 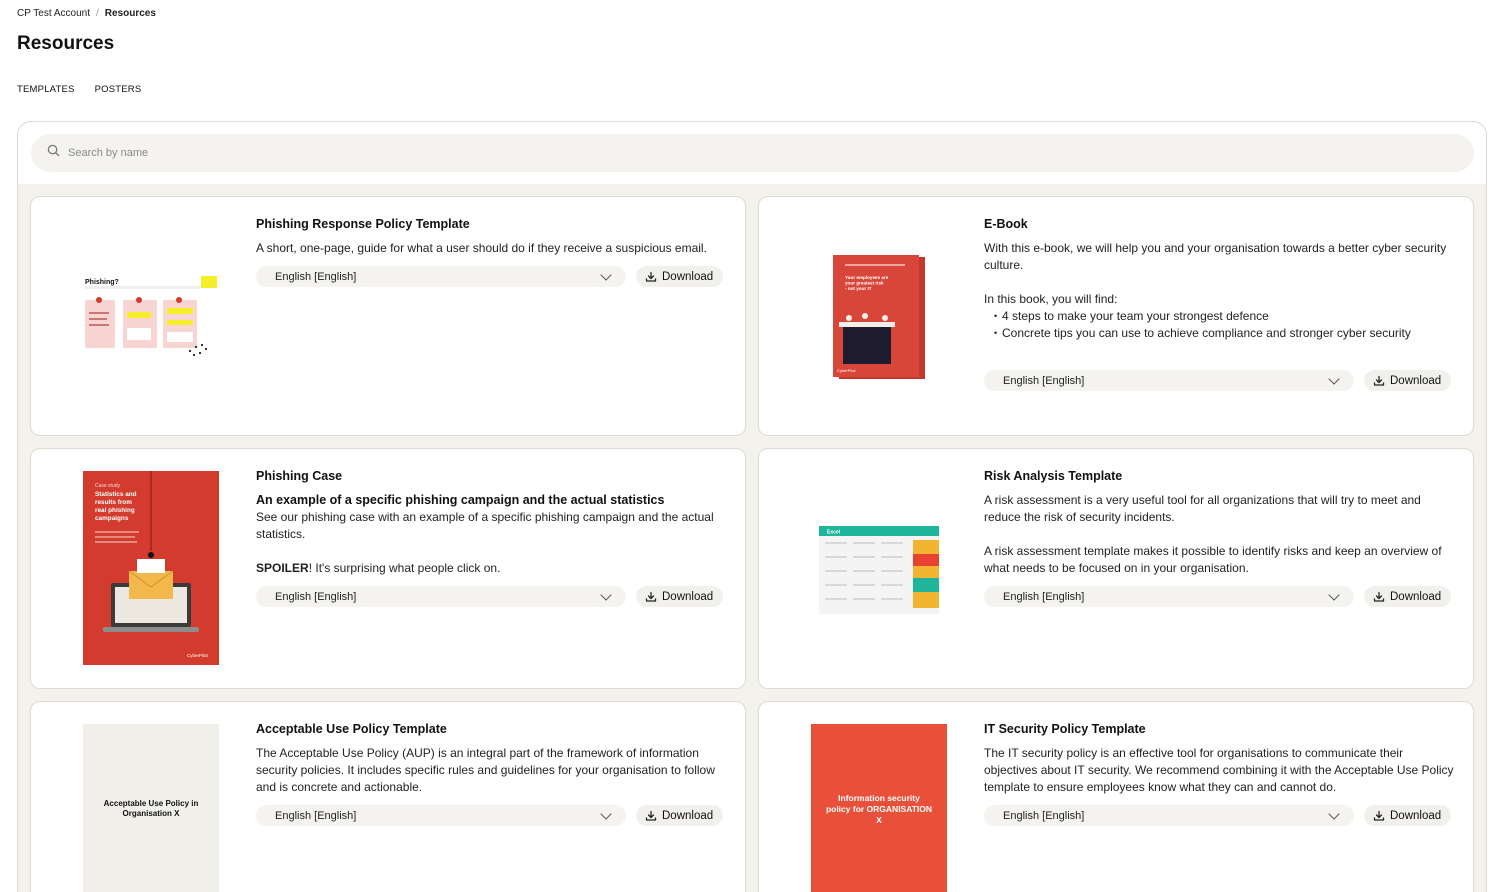 I want to click on risk-thumb-heading: Excel, so click(x=834, y=533).